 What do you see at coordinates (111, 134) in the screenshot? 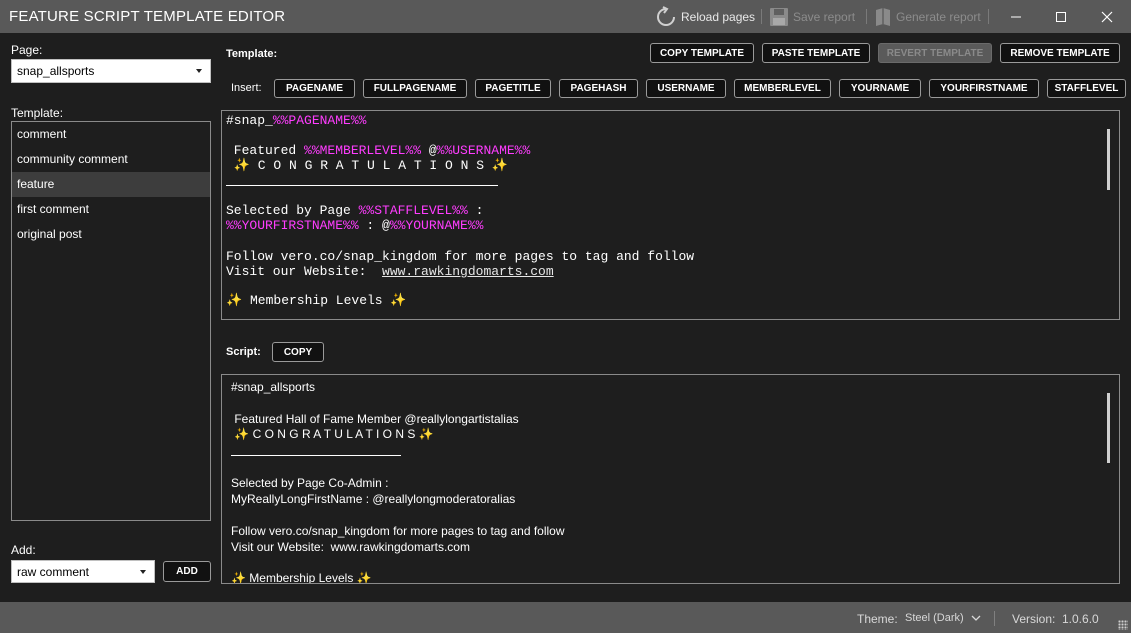
I see `template-list-item-comment: comment` at bounding box center [111, 134].